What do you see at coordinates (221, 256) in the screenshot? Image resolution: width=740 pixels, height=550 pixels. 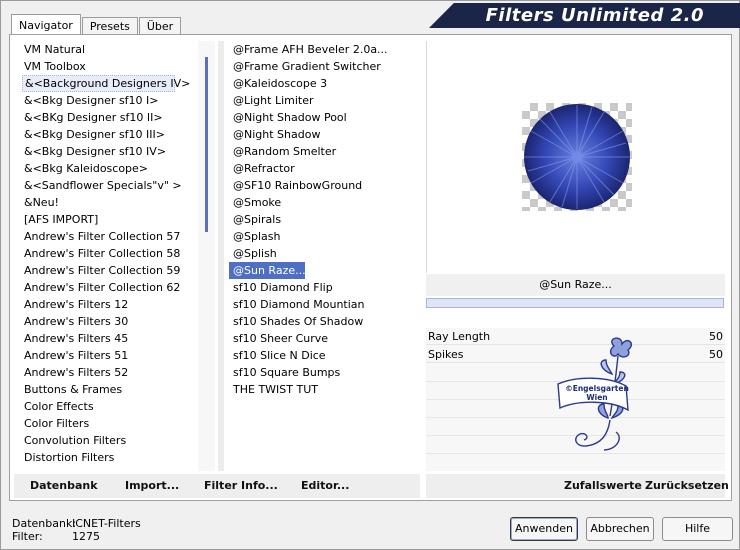 I see `list-divider` at bounding box center [221, 256].